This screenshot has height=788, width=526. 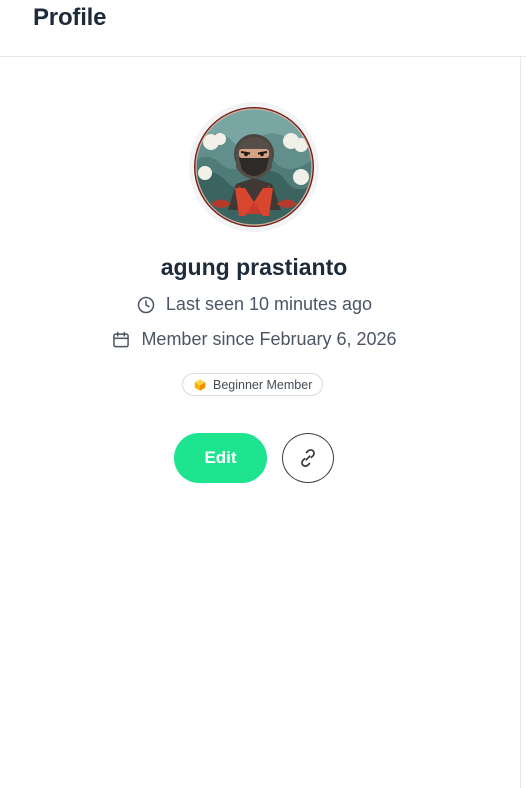 I want to click on member-badge-label: Beginner Member, so click(x=263, y=384).